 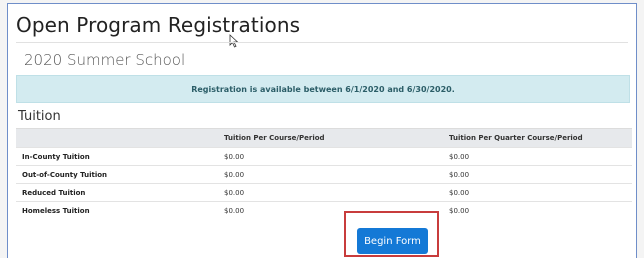 What do you see at coordinates (330, 138) in the screenshot?
I see `column-header-per-course: Tuition Per Course/Period` at bounding box center [330, 138].